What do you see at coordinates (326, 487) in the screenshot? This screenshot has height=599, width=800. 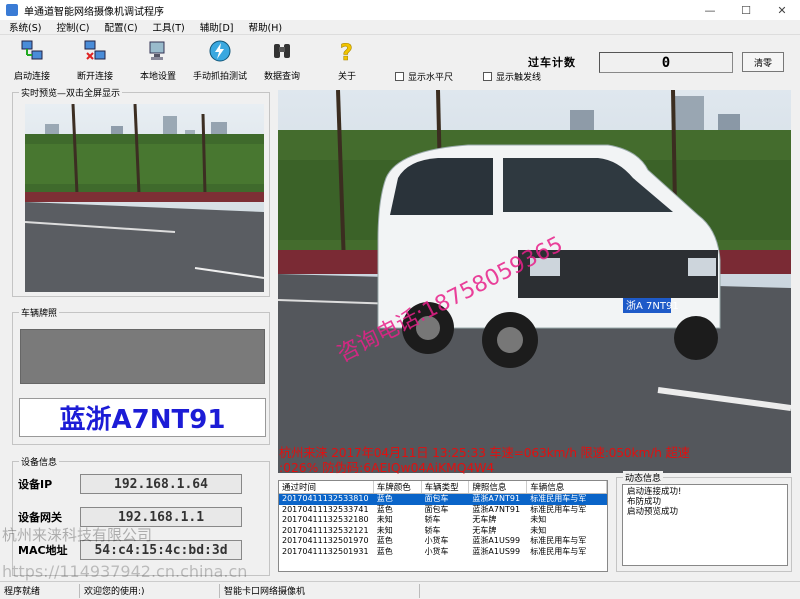 I see `col-time: 通过时间` at bounding box center [326, 487].